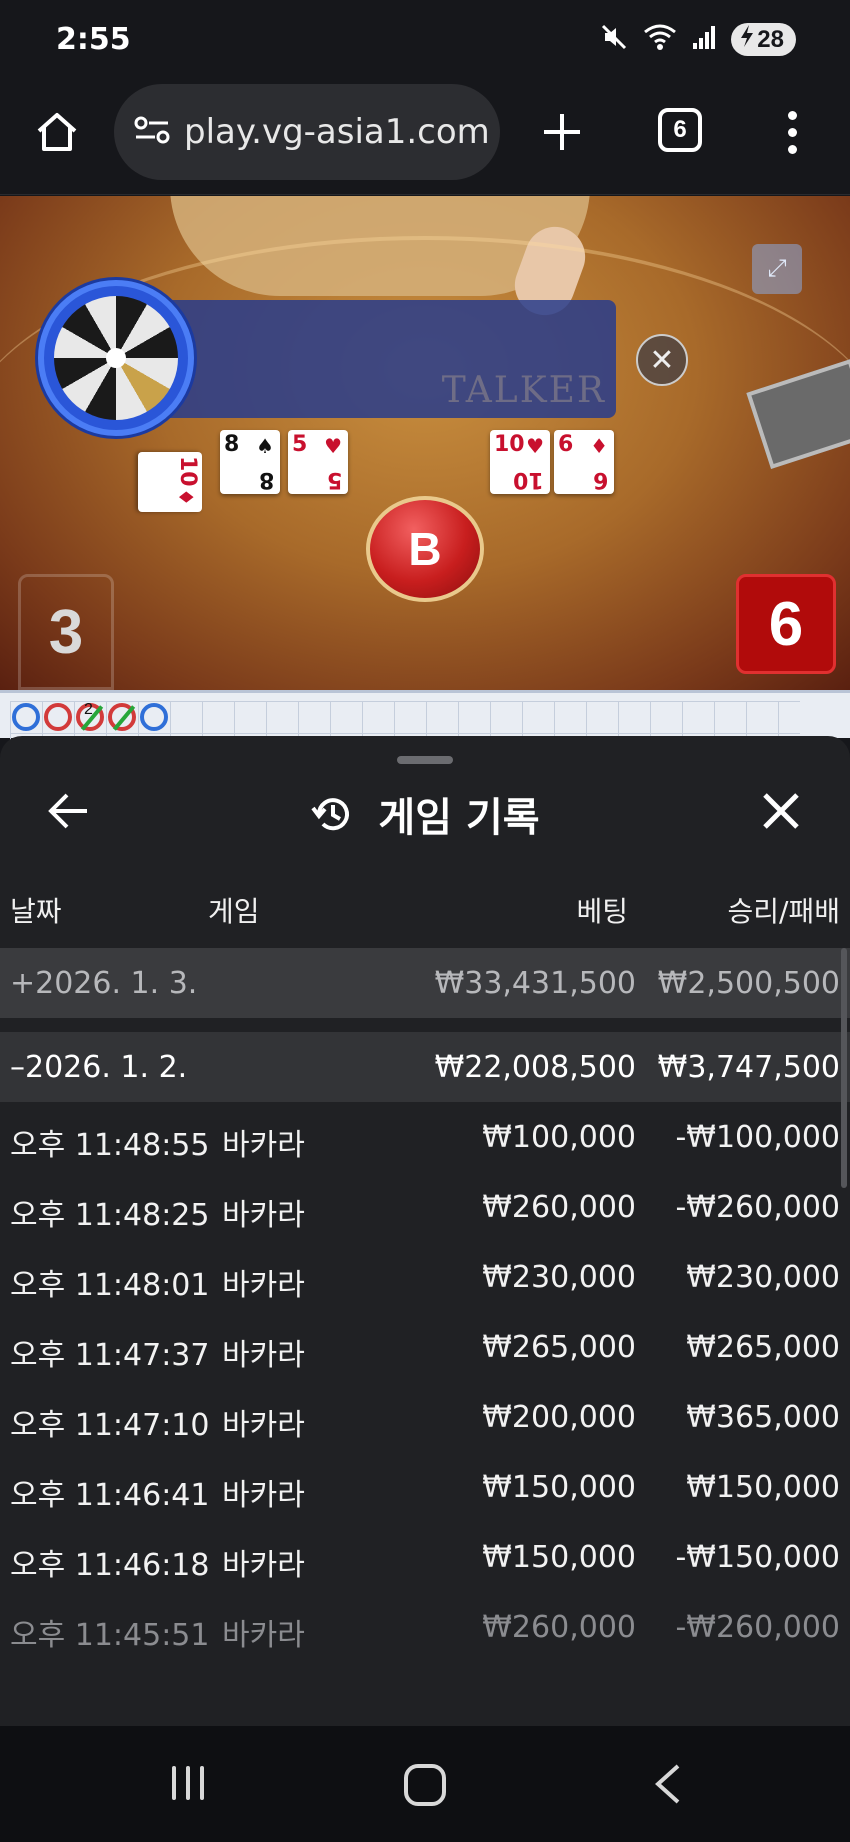  What do you see at coordinates (792, 132) in the screenshot?
I see `browser-menu-button` at bounding box center [792, 132].